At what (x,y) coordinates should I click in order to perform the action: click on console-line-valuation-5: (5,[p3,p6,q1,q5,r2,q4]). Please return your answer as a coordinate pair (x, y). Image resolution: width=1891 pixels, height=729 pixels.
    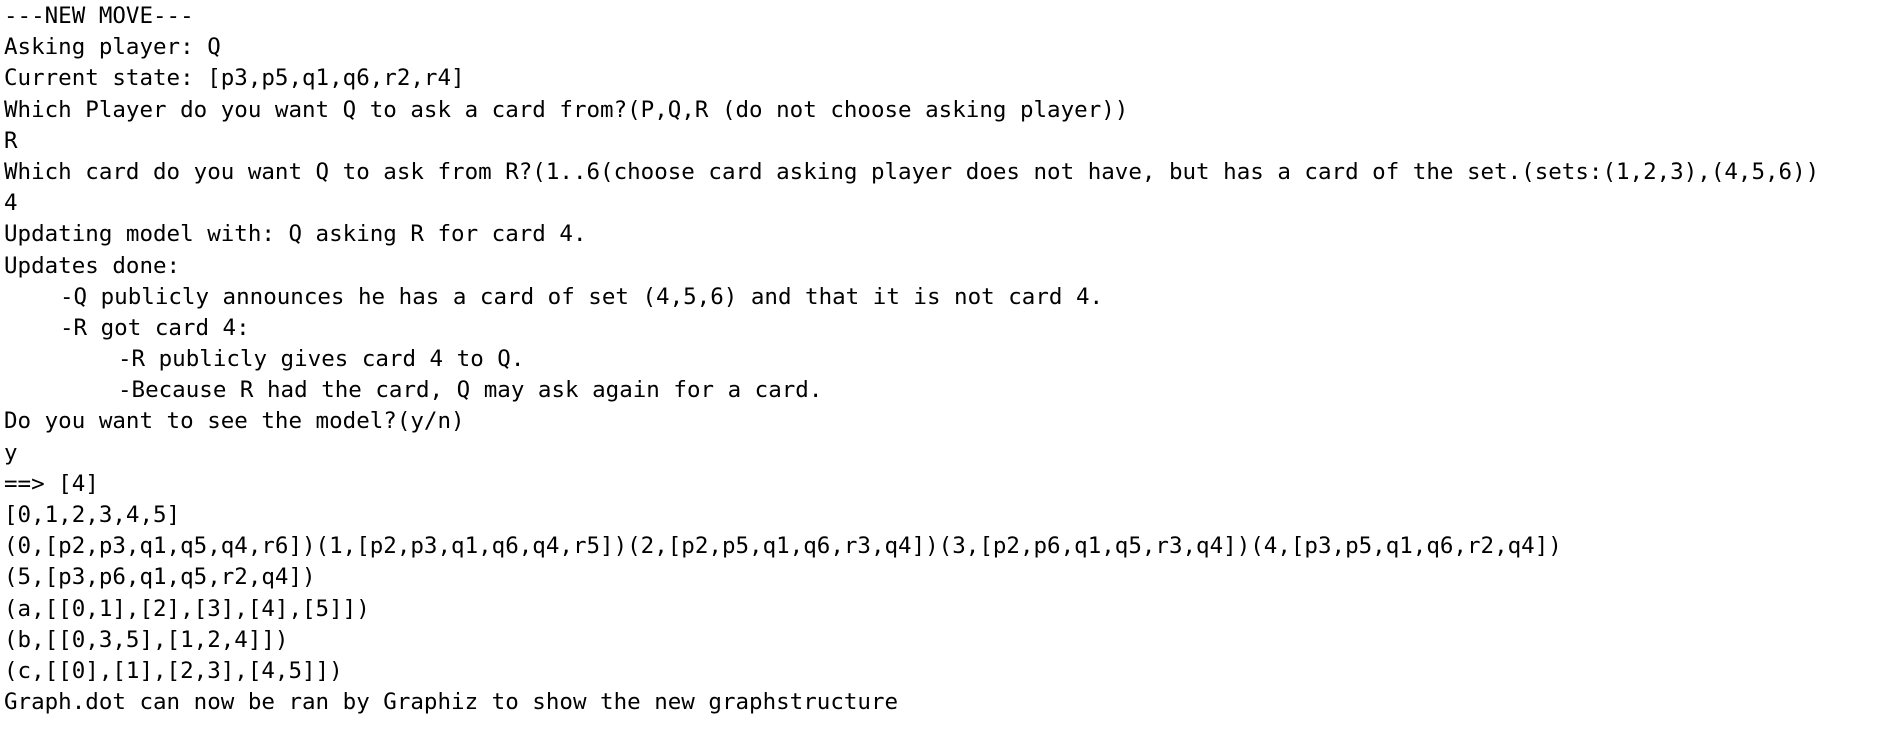
    Looking at the image, I should click on (160, 577).